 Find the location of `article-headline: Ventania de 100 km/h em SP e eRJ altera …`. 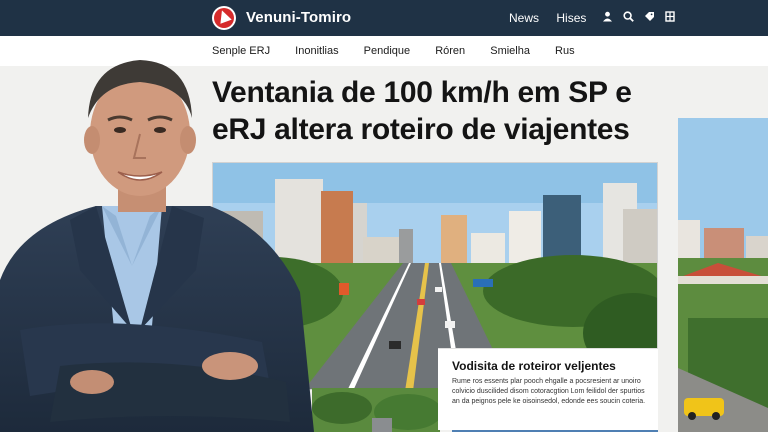

article-headline: Ventania de 100 km/h em SP e eRJ altera … is located at coordinates (442, 111).